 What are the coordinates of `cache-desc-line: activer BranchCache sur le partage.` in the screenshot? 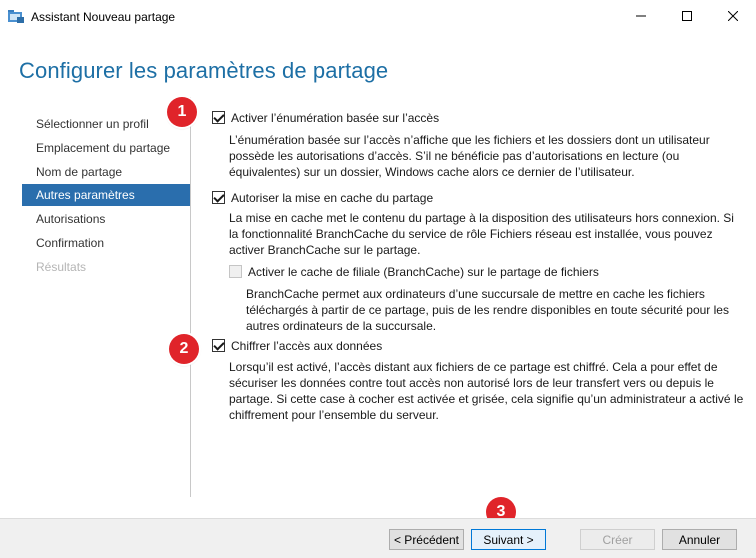 It's located at (325, 250).